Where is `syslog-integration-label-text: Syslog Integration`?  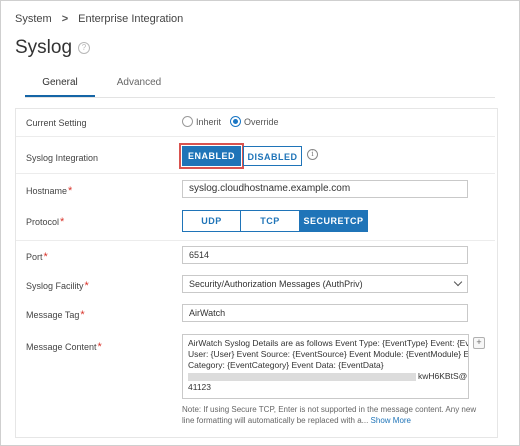 syslog-integration-label-text: Syslog Integration is located at coordinates (62, 158).